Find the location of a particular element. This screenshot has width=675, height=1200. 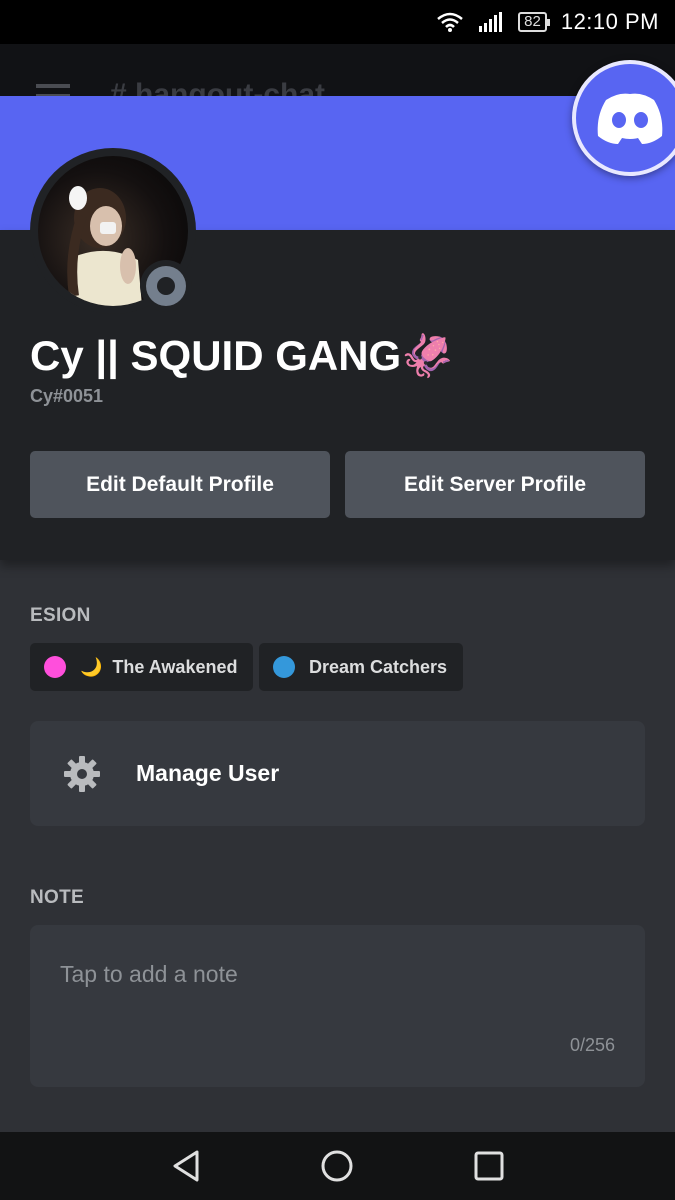

discord-logo is located at coordinates (623, 118).